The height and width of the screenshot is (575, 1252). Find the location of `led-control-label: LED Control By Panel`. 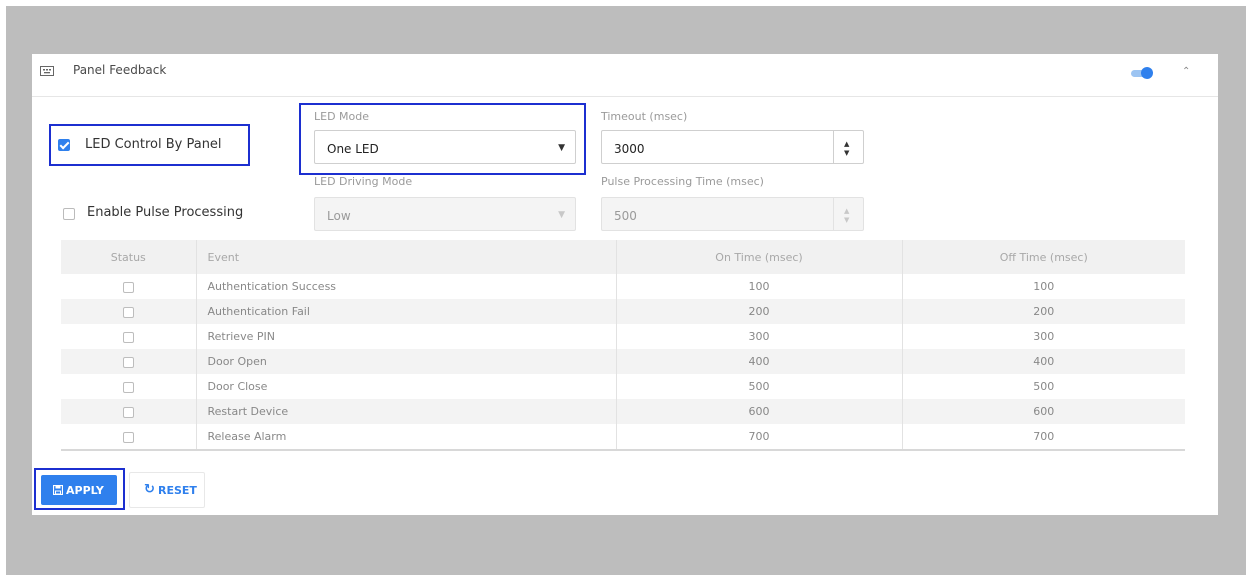

led-control-label: LED Control By Panel is located at coordinates (153, 144).